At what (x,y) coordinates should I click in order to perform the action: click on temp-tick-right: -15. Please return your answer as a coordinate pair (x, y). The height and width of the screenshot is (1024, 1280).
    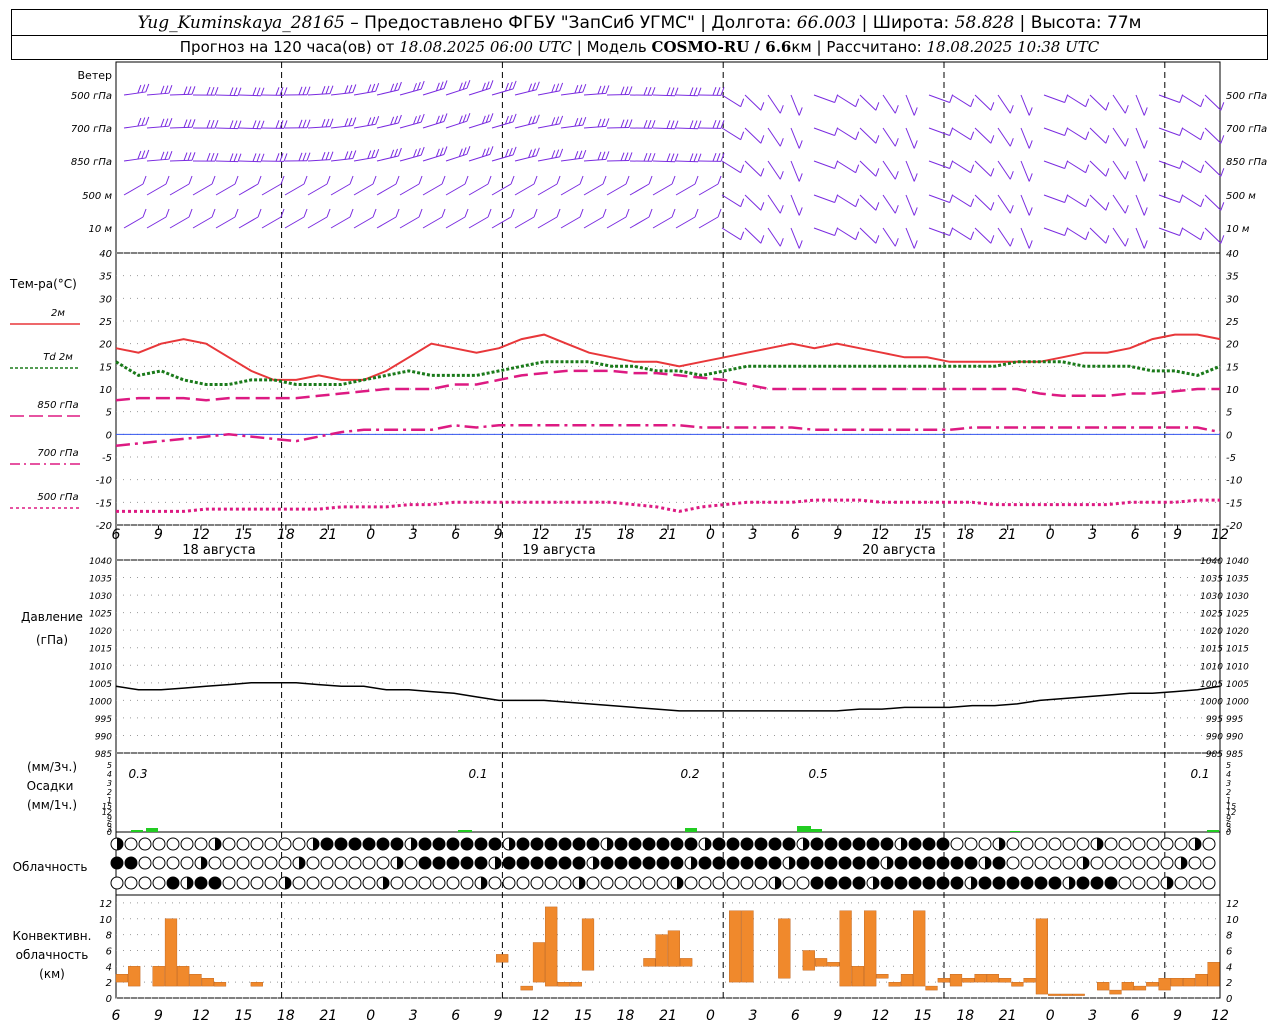
    Looking at the image, I should click on (1234, 503).